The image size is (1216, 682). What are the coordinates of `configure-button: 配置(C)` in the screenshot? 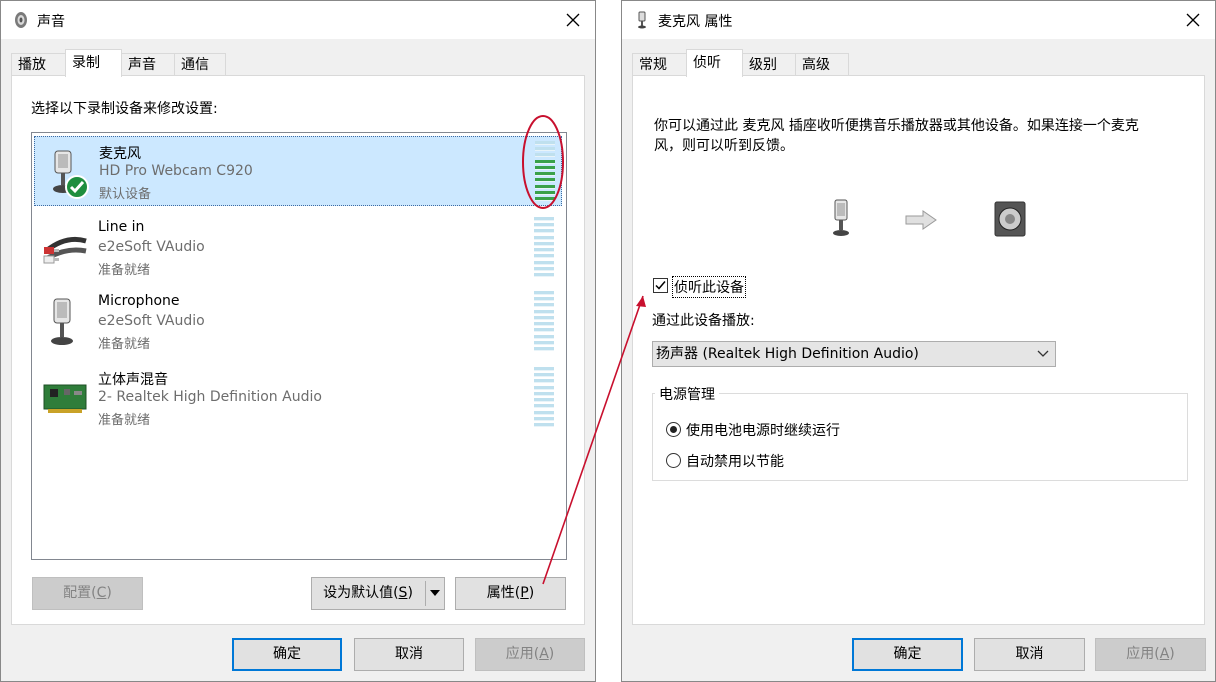 It's located at (87, 593).